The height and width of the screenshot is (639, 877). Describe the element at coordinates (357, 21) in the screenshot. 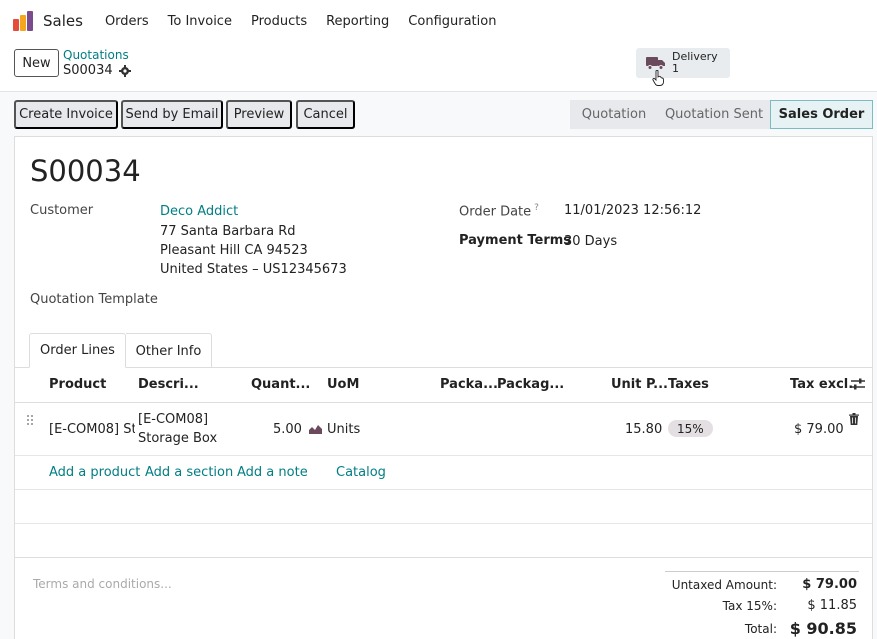

I see `nav-item-reporting: Reporting` at that location.